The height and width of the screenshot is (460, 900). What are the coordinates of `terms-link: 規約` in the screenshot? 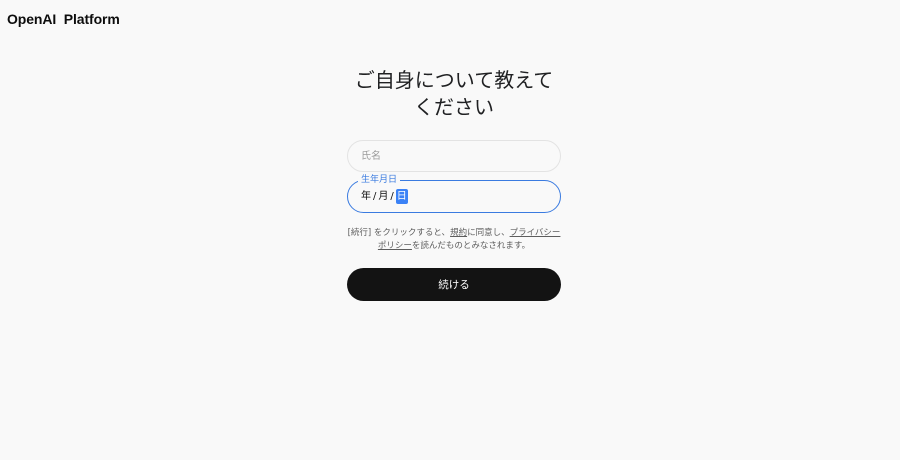 It's located at (458, 233).